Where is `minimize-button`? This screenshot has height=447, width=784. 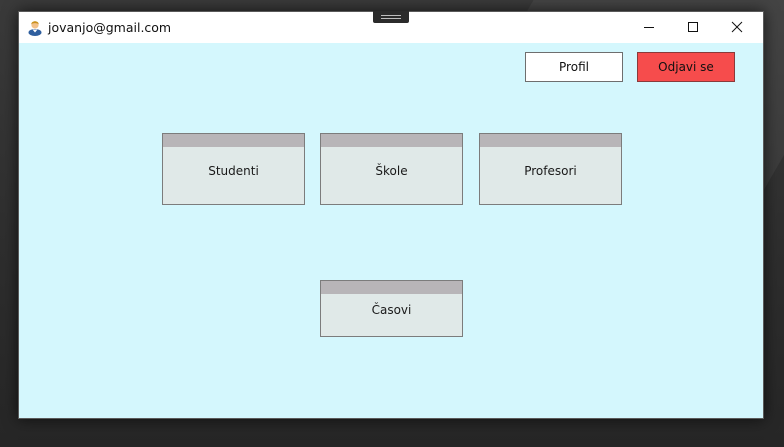 minimize-button is located at coordinates (649, 27).